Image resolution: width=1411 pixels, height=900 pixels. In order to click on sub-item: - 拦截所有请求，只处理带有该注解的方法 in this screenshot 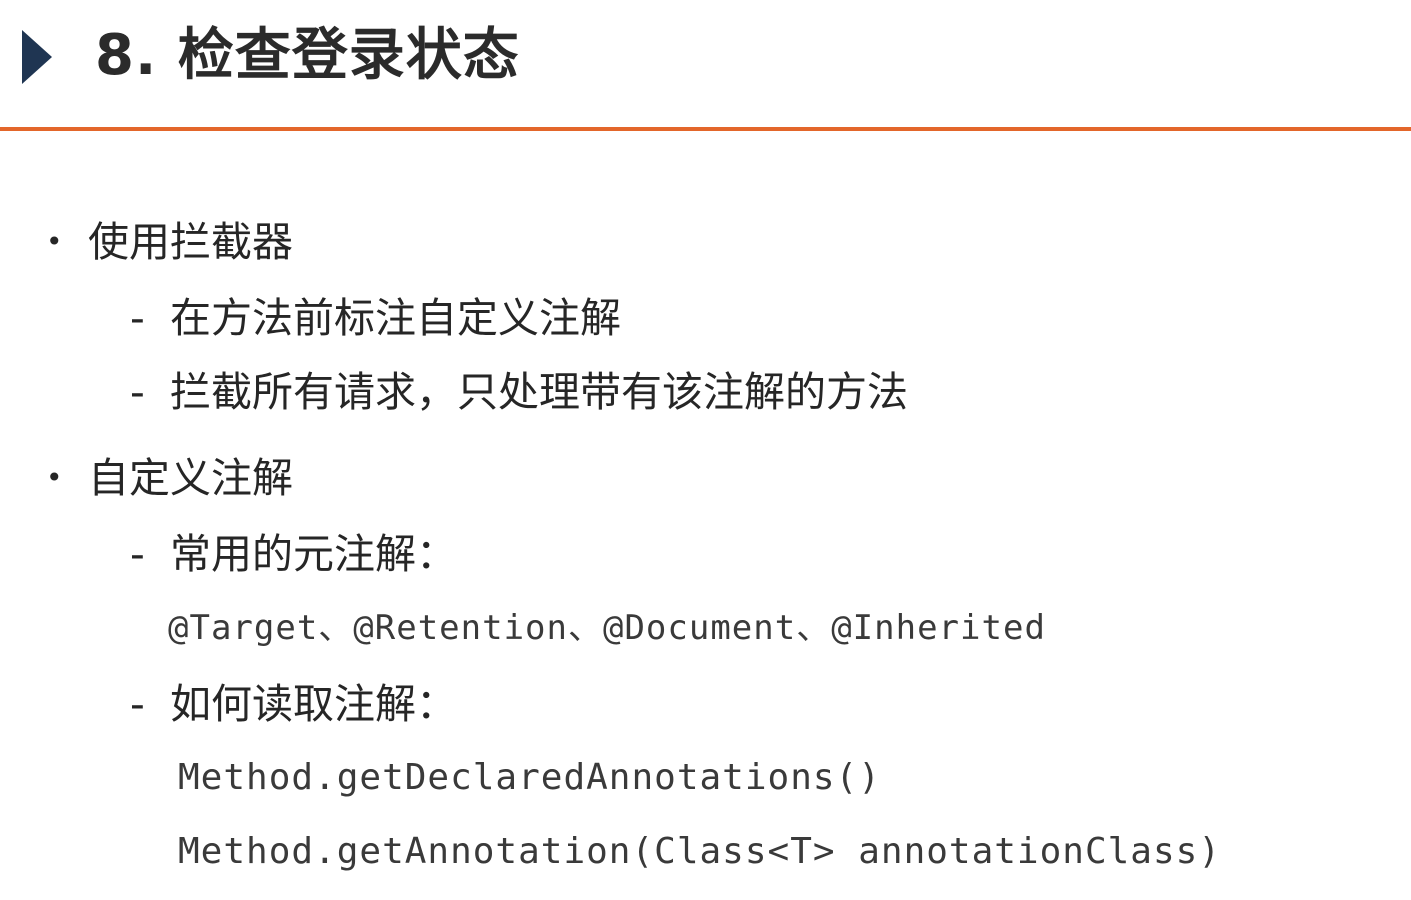, I will do `click(519, 392)`.